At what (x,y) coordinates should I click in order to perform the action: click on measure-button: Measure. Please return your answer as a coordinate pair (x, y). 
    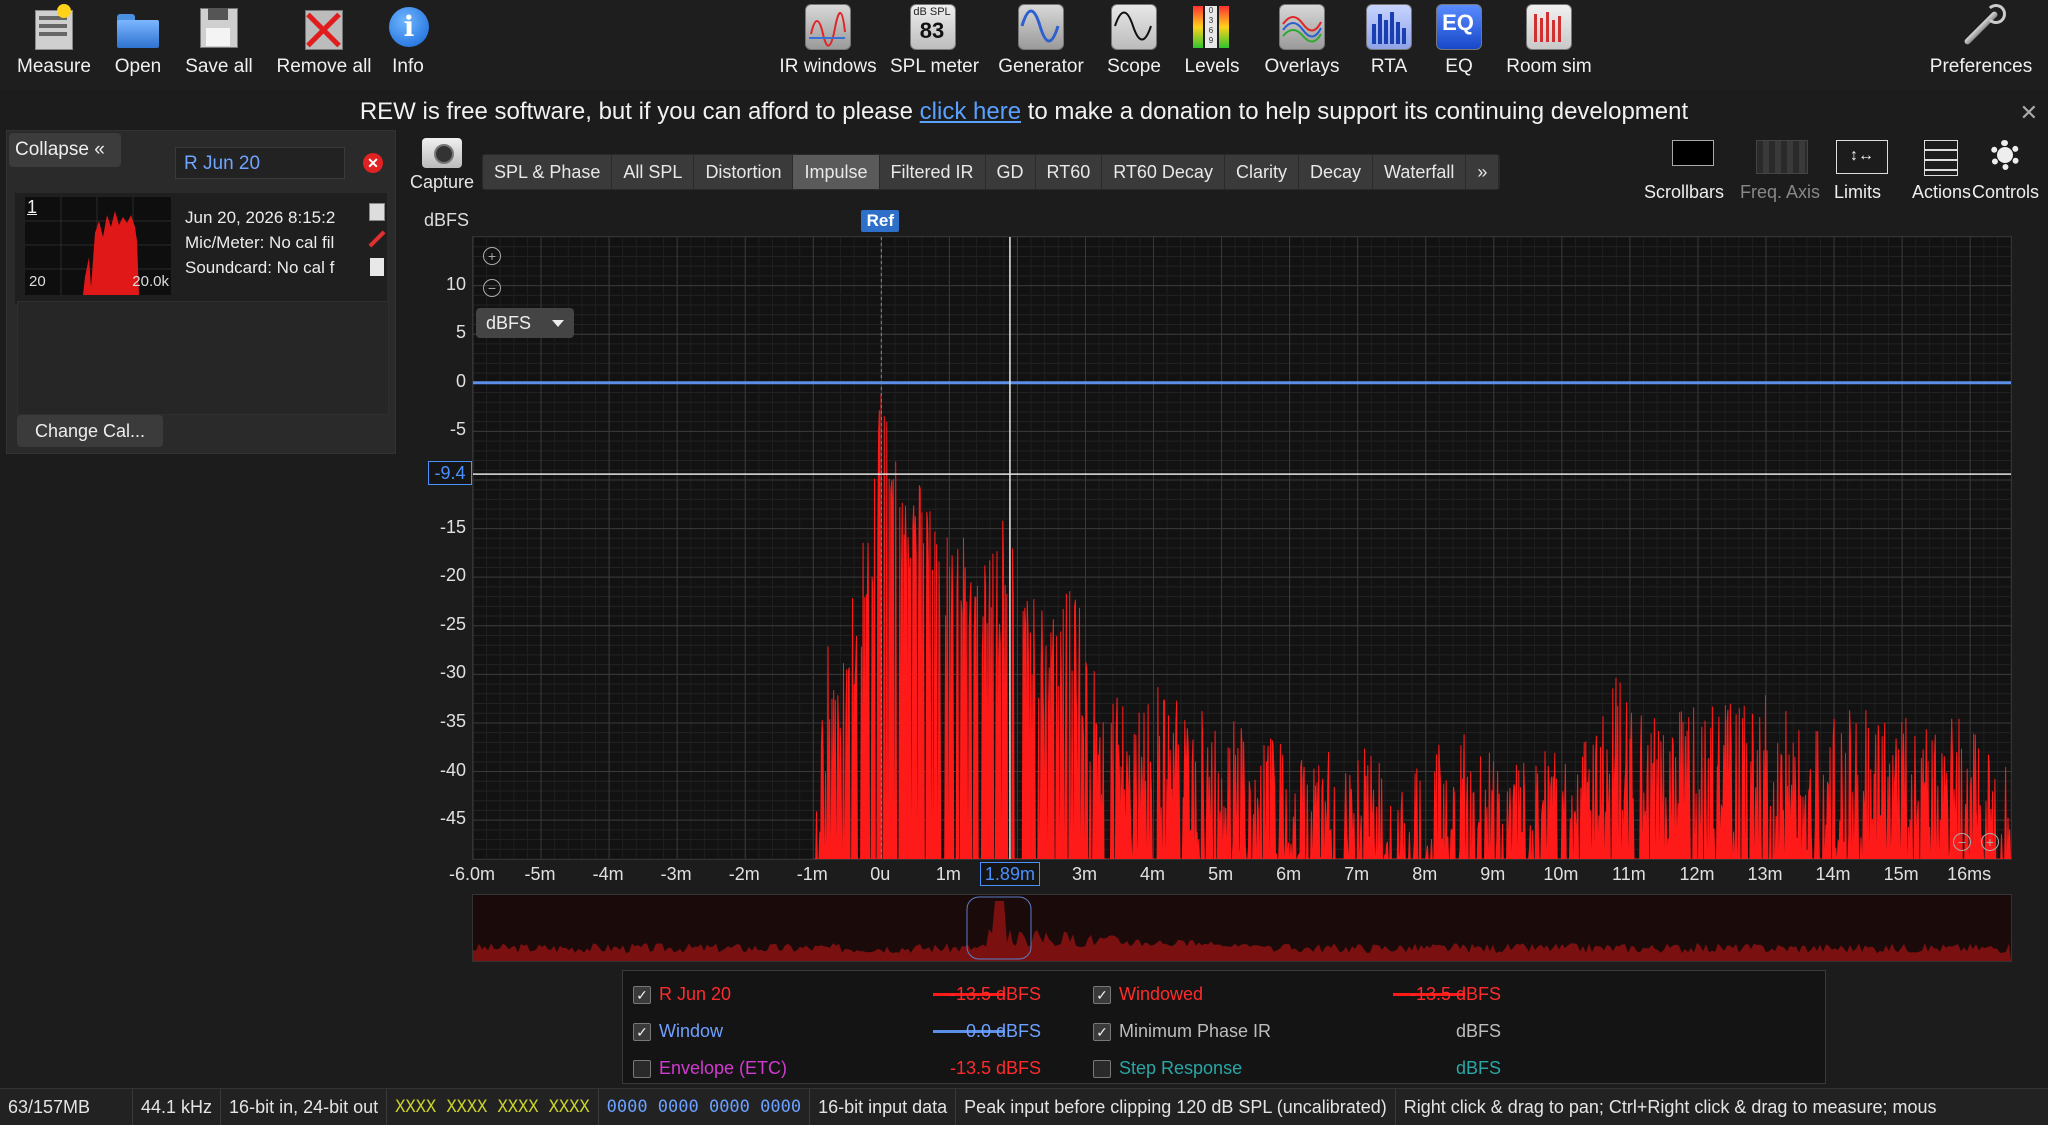
    Looking at the image, I should click on (54, 46).